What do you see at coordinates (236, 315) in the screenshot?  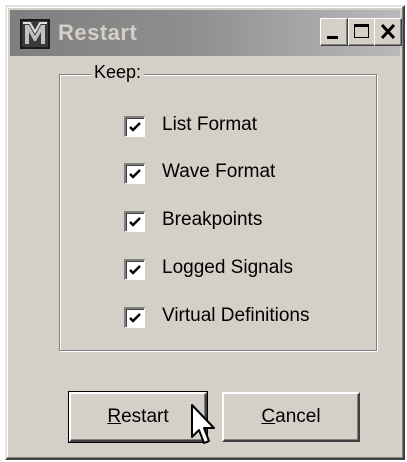 I see `checkbox-label: Virtual Definitions` at bounding box center [236, 315].